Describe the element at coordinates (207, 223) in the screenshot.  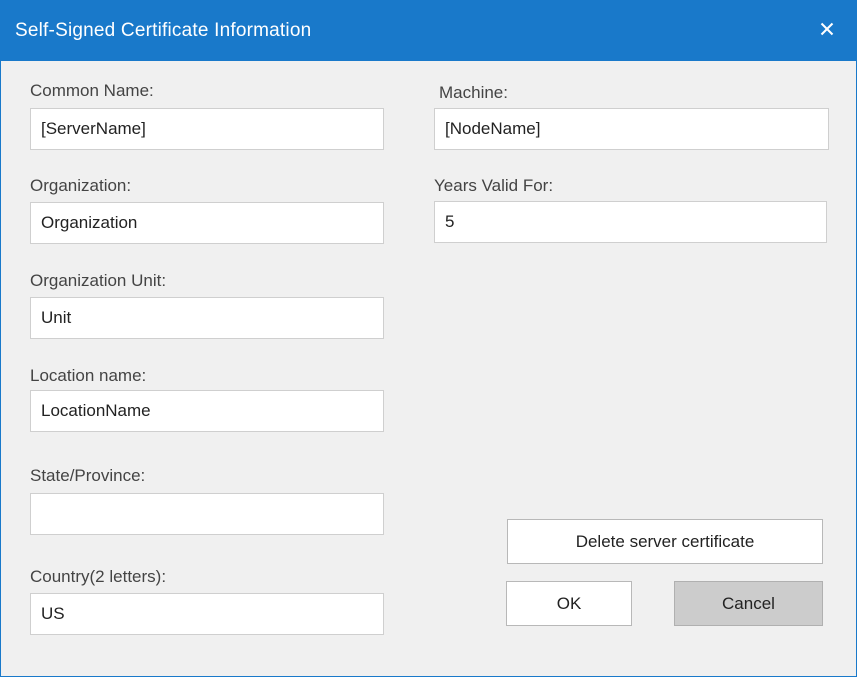
I see `organization-input` at that location.